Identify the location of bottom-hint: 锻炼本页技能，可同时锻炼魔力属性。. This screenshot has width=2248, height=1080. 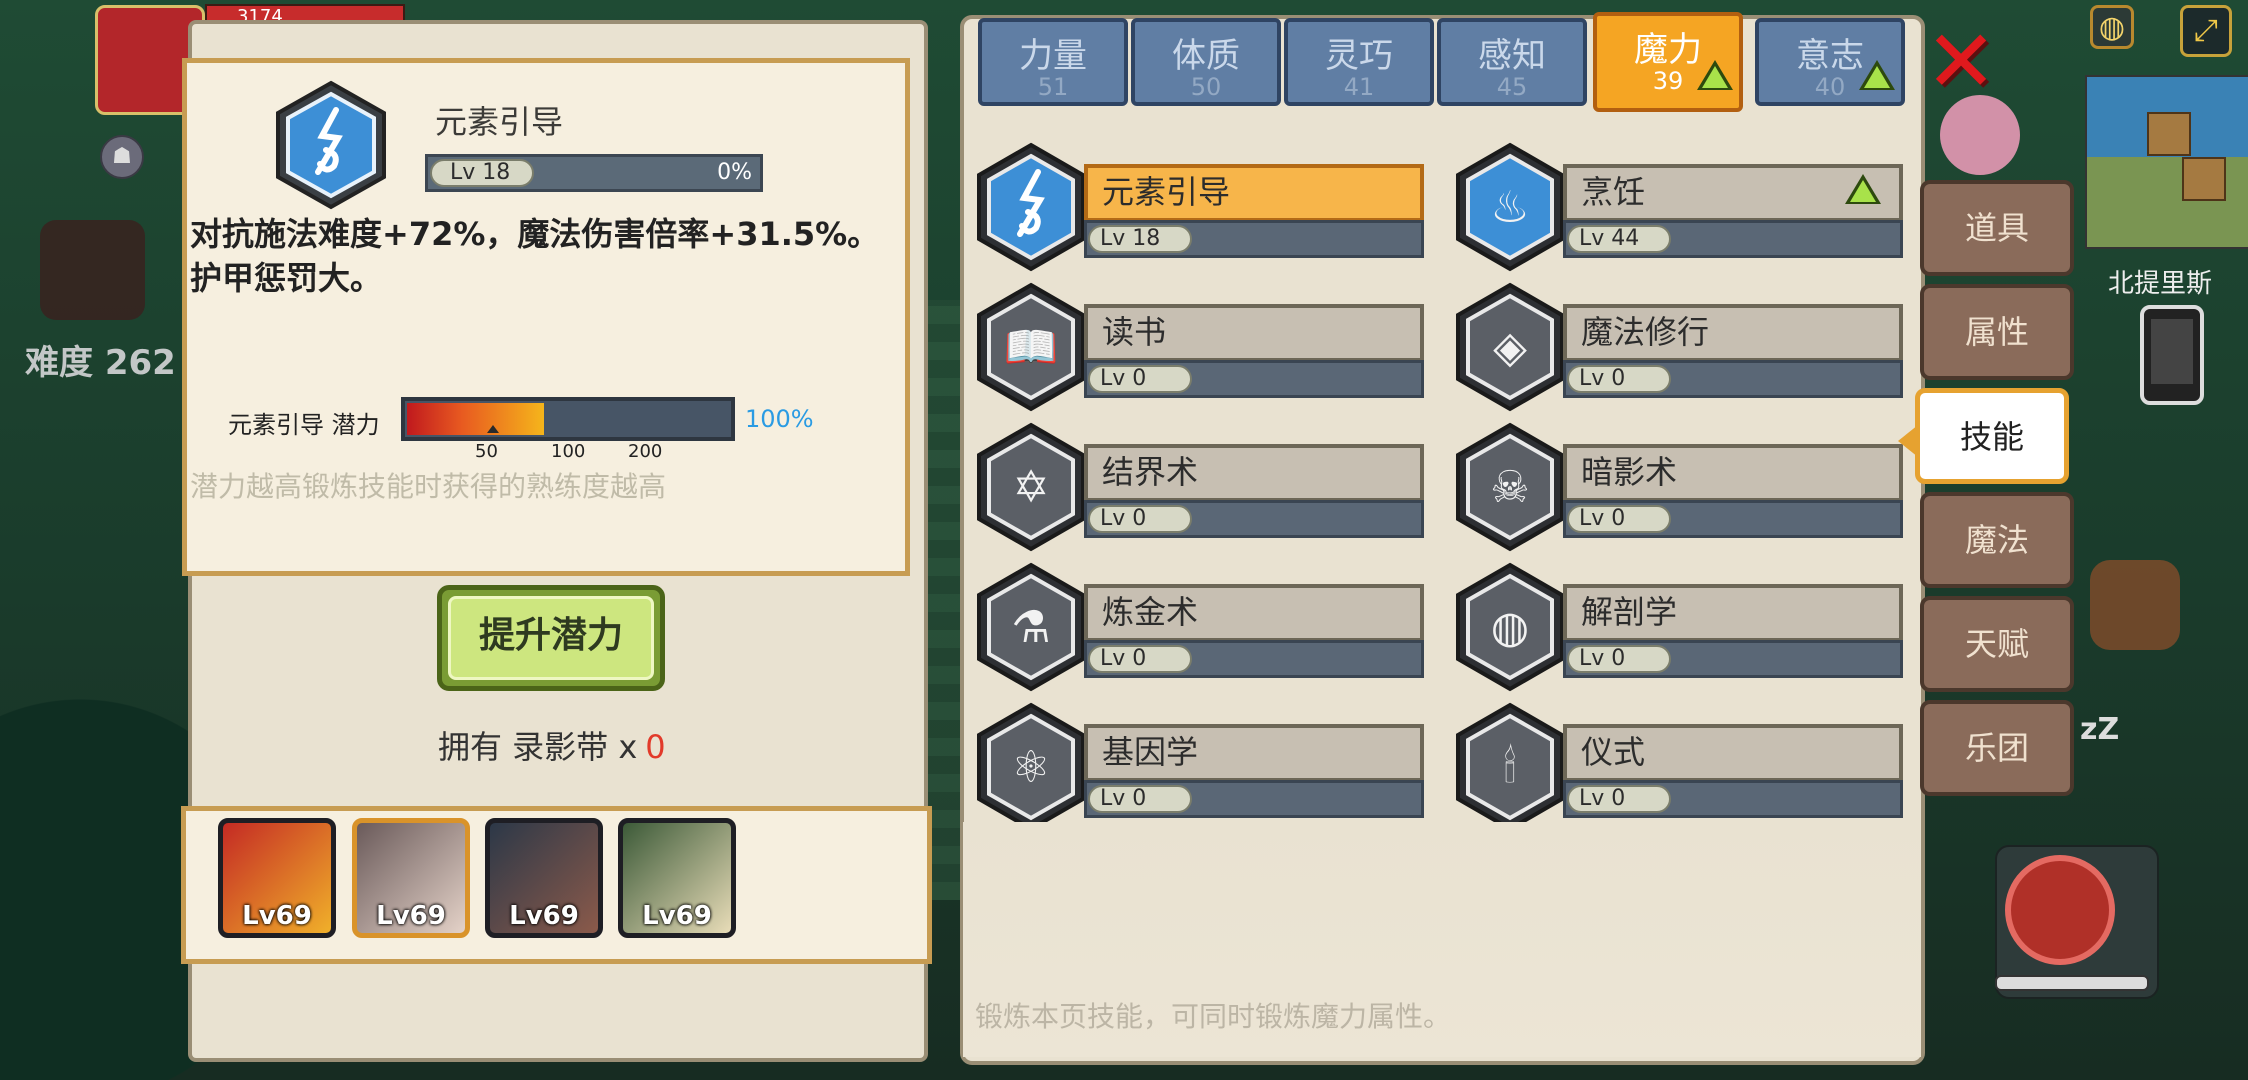
(1213, 1016).